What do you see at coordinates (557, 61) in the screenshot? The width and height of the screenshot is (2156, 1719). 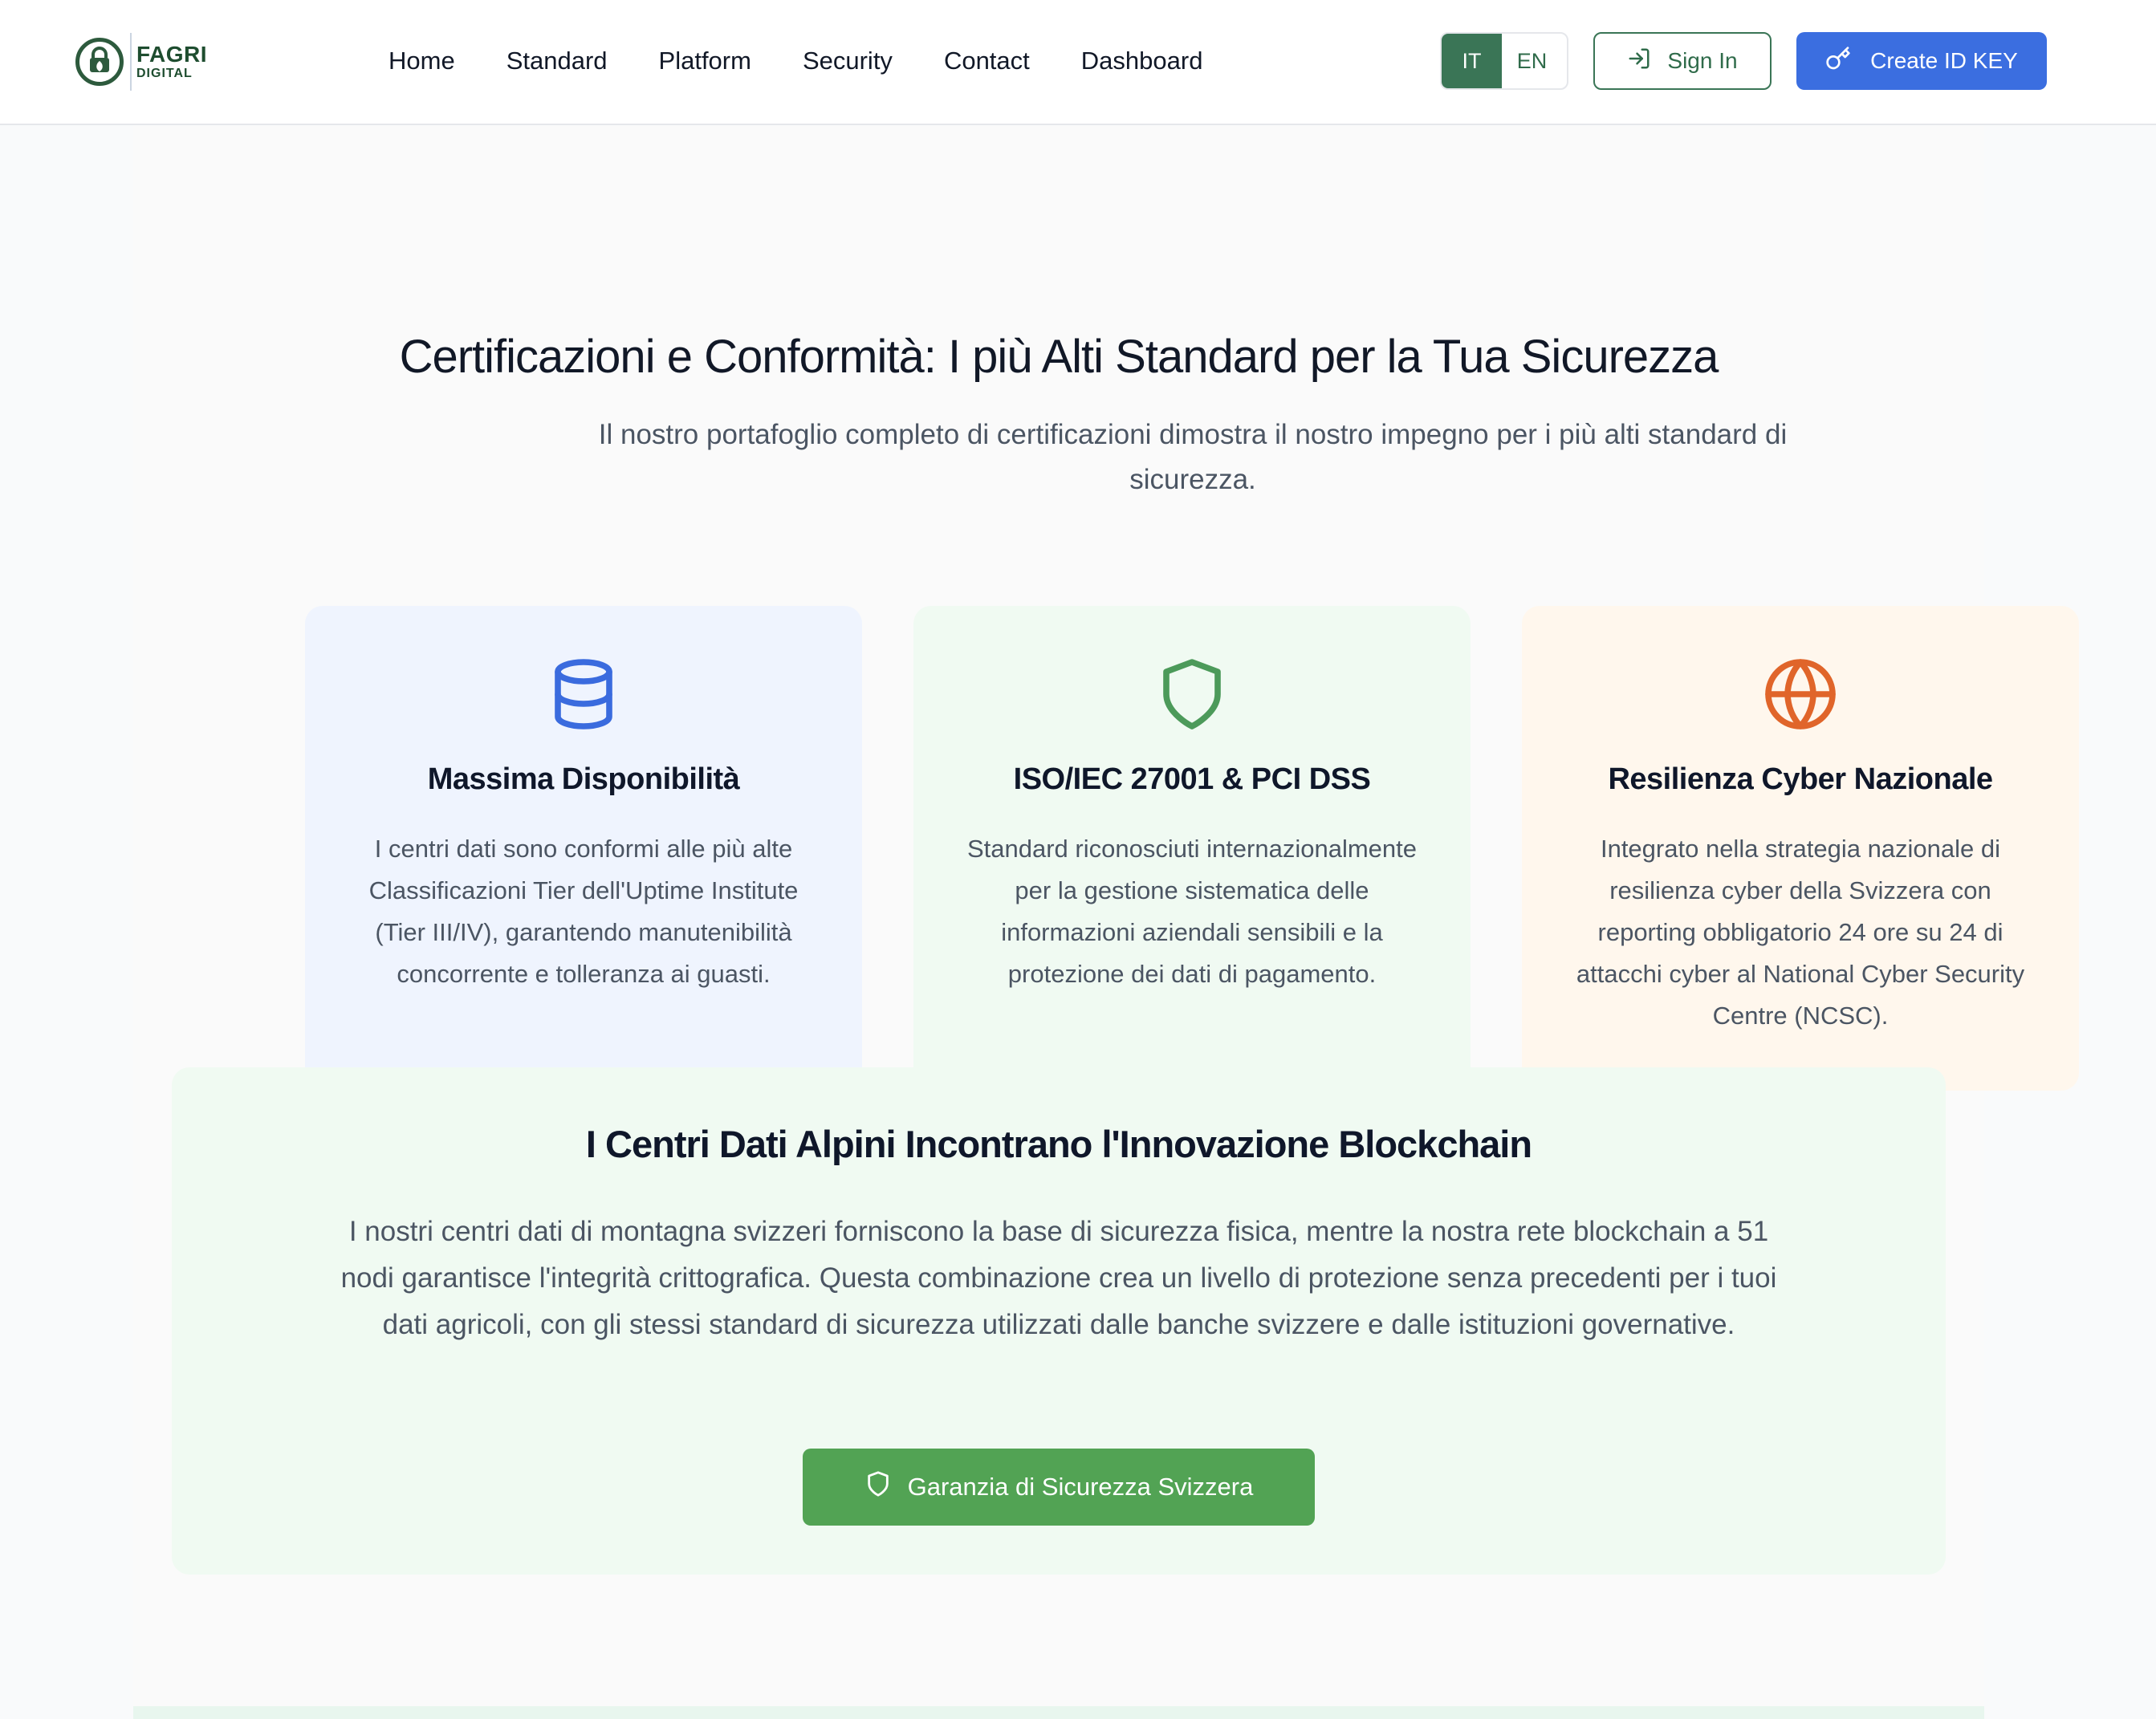 I see `nav-standard: Standard` at bounding box center [557, 61].